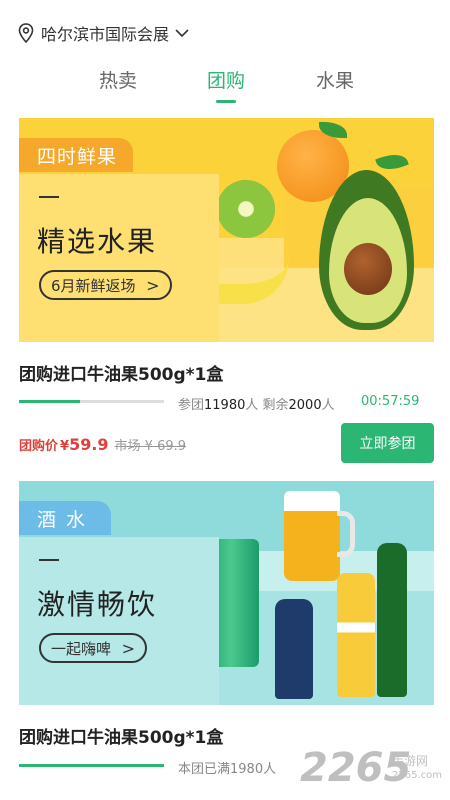 Image resolution: width=450 pixels, height=800 pixels. I want to click on tab-group-buy-label: 团购, so click(226, 81).